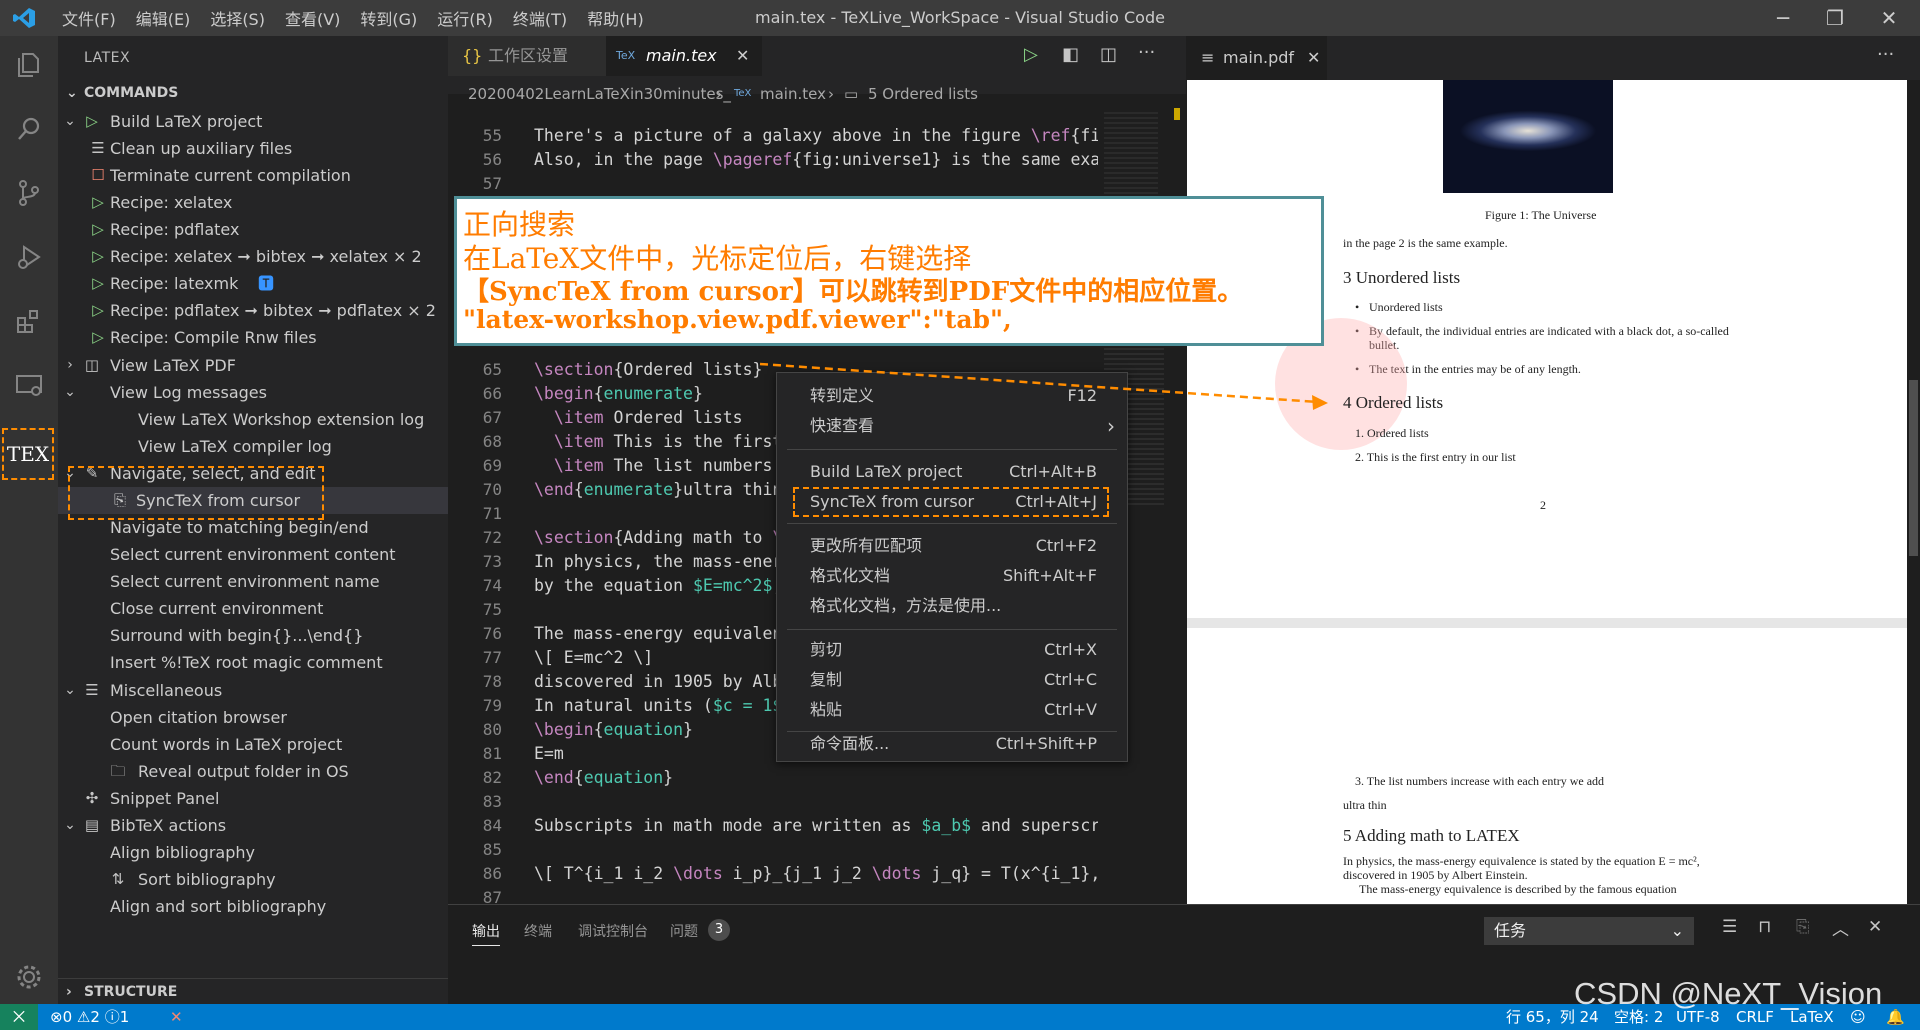  What do you see at coordinates (615, 18) in the screenshot?
I see `menu-help: 帮助(H)` at bounding box center [615, 18].